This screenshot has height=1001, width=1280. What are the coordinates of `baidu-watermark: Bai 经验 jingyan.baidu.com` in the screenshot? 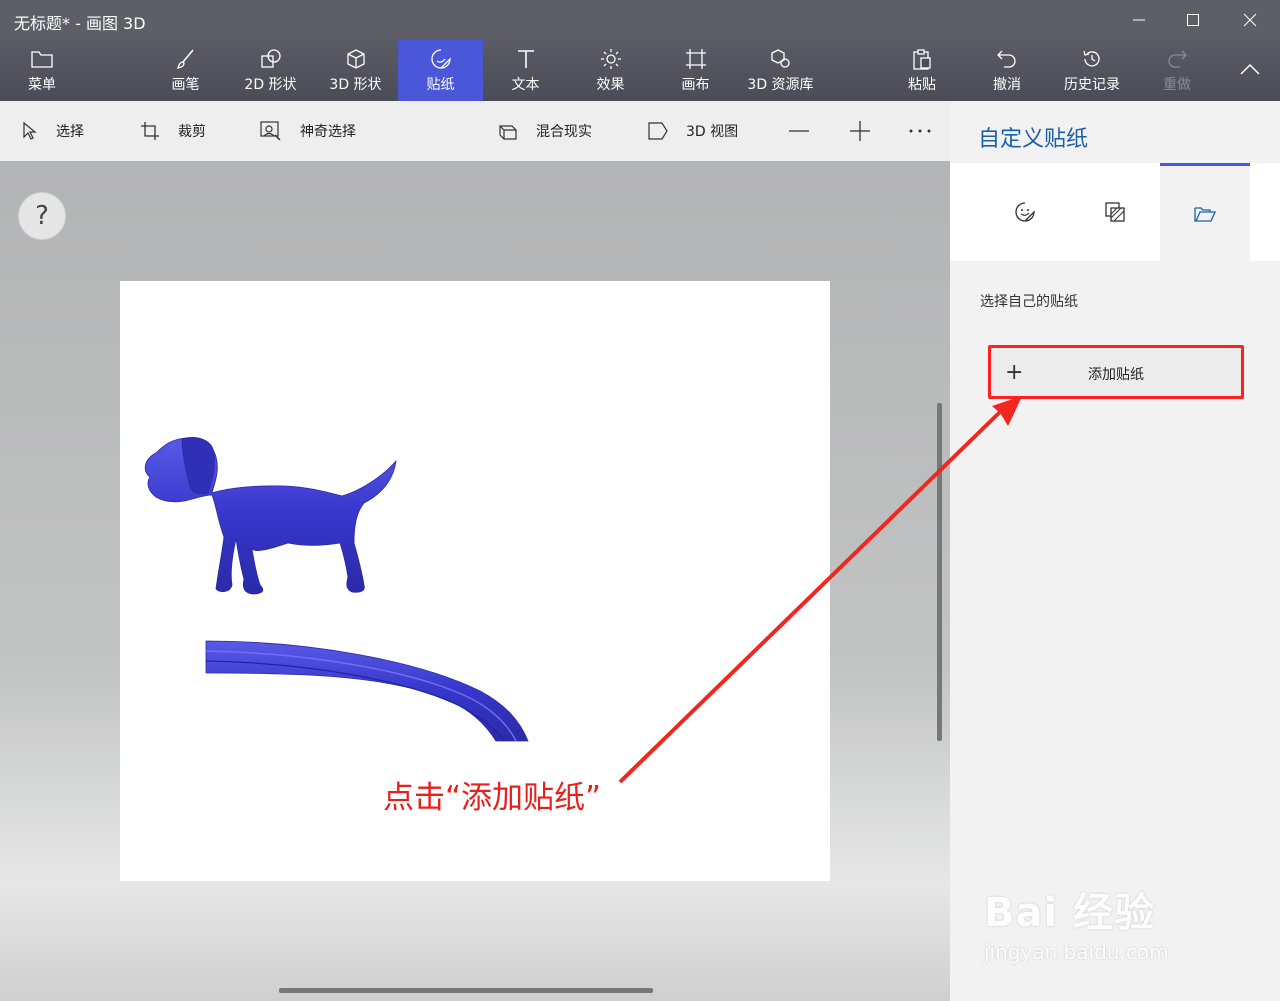 It's located at (1076, 922).